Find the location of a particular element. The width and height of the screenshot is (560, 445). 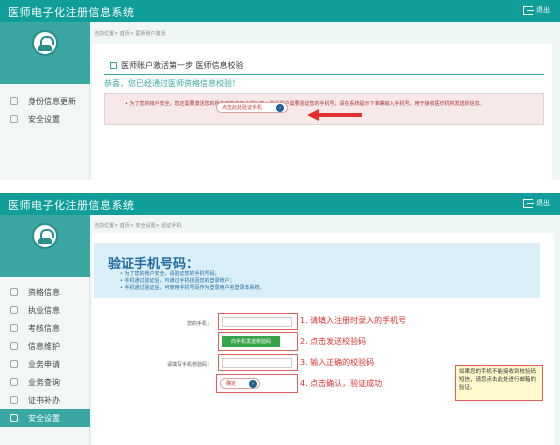

sidebar-item-label: 资格信息 is located at coordinates (44, 292).